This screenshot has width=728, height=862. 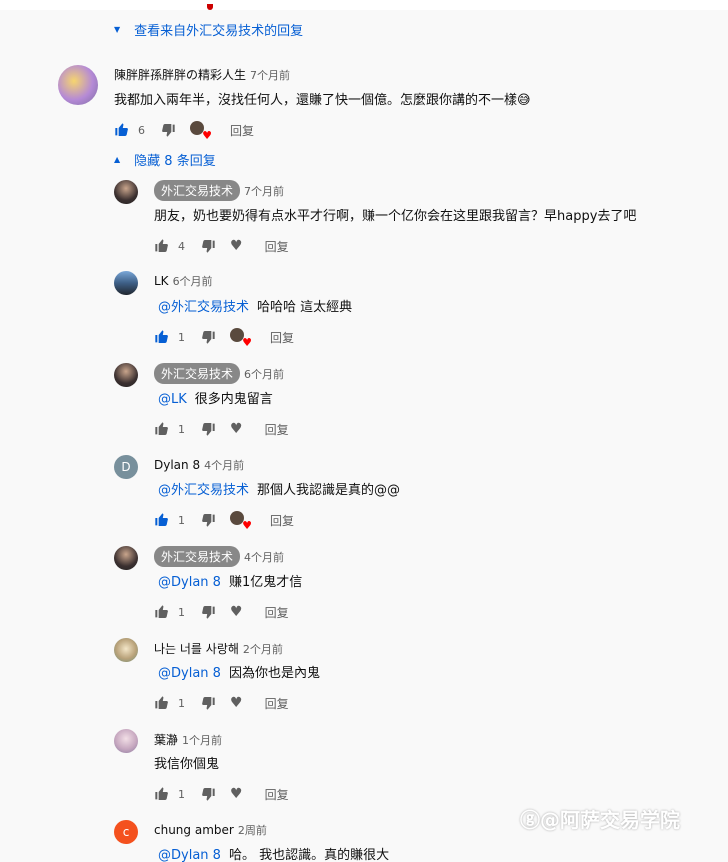 I want to click on reply-text-body: 赚1亿鬼才信, so click(x=265, y=582).